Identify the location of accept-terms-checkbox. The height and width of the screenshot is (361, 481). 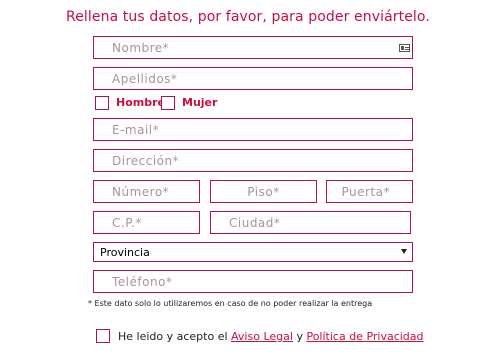
(103, 336).